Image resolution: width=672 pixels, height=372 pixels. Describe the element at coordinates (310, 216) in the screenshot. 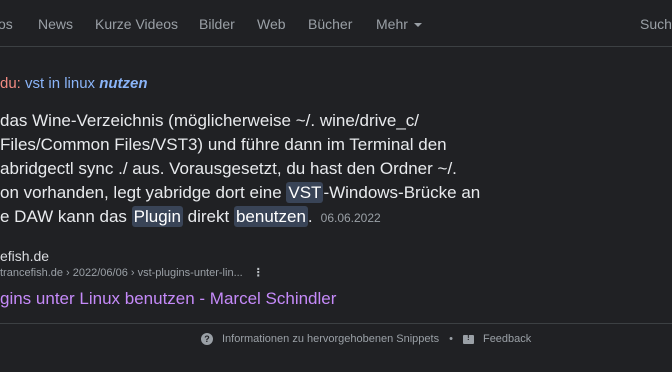

I see `snippet-text: .` at that location.